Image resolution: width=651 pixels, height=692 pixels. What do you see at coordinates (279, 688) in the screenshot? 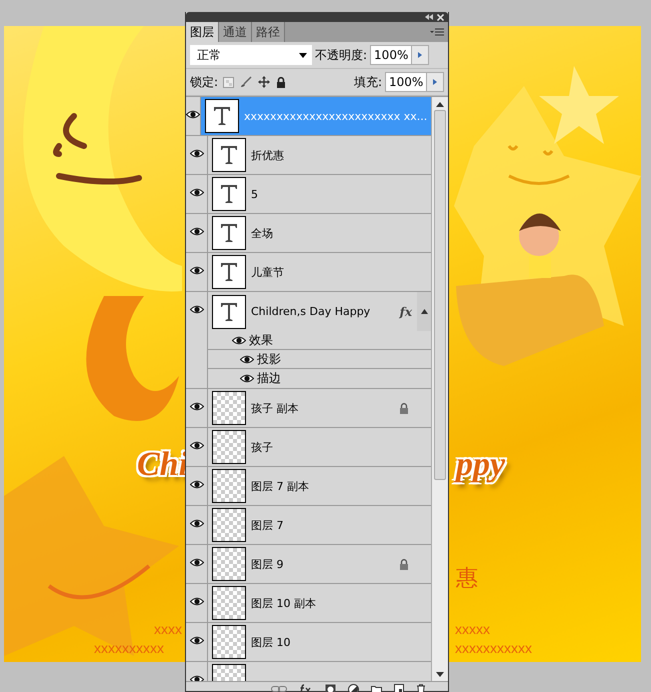
I see `link-icon` at bounding box center [279, 688].